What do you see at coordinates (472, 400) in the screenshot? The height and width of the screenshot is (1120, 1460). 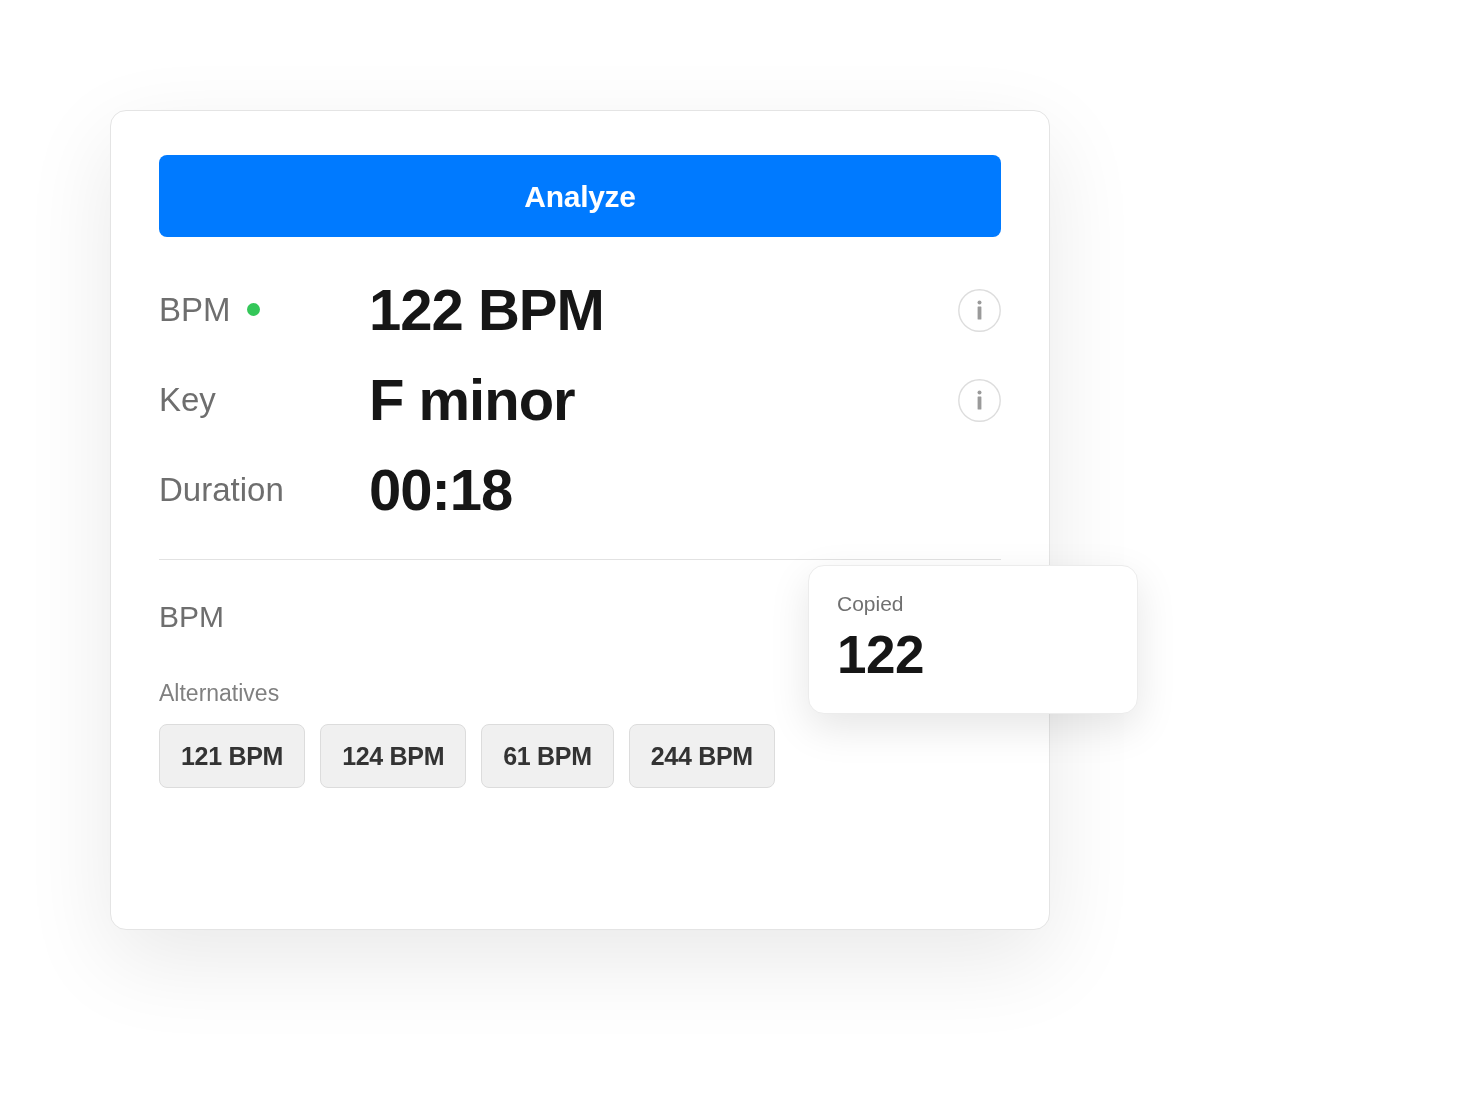 I see `result-value: F minor` at bounding box center [472, 400].